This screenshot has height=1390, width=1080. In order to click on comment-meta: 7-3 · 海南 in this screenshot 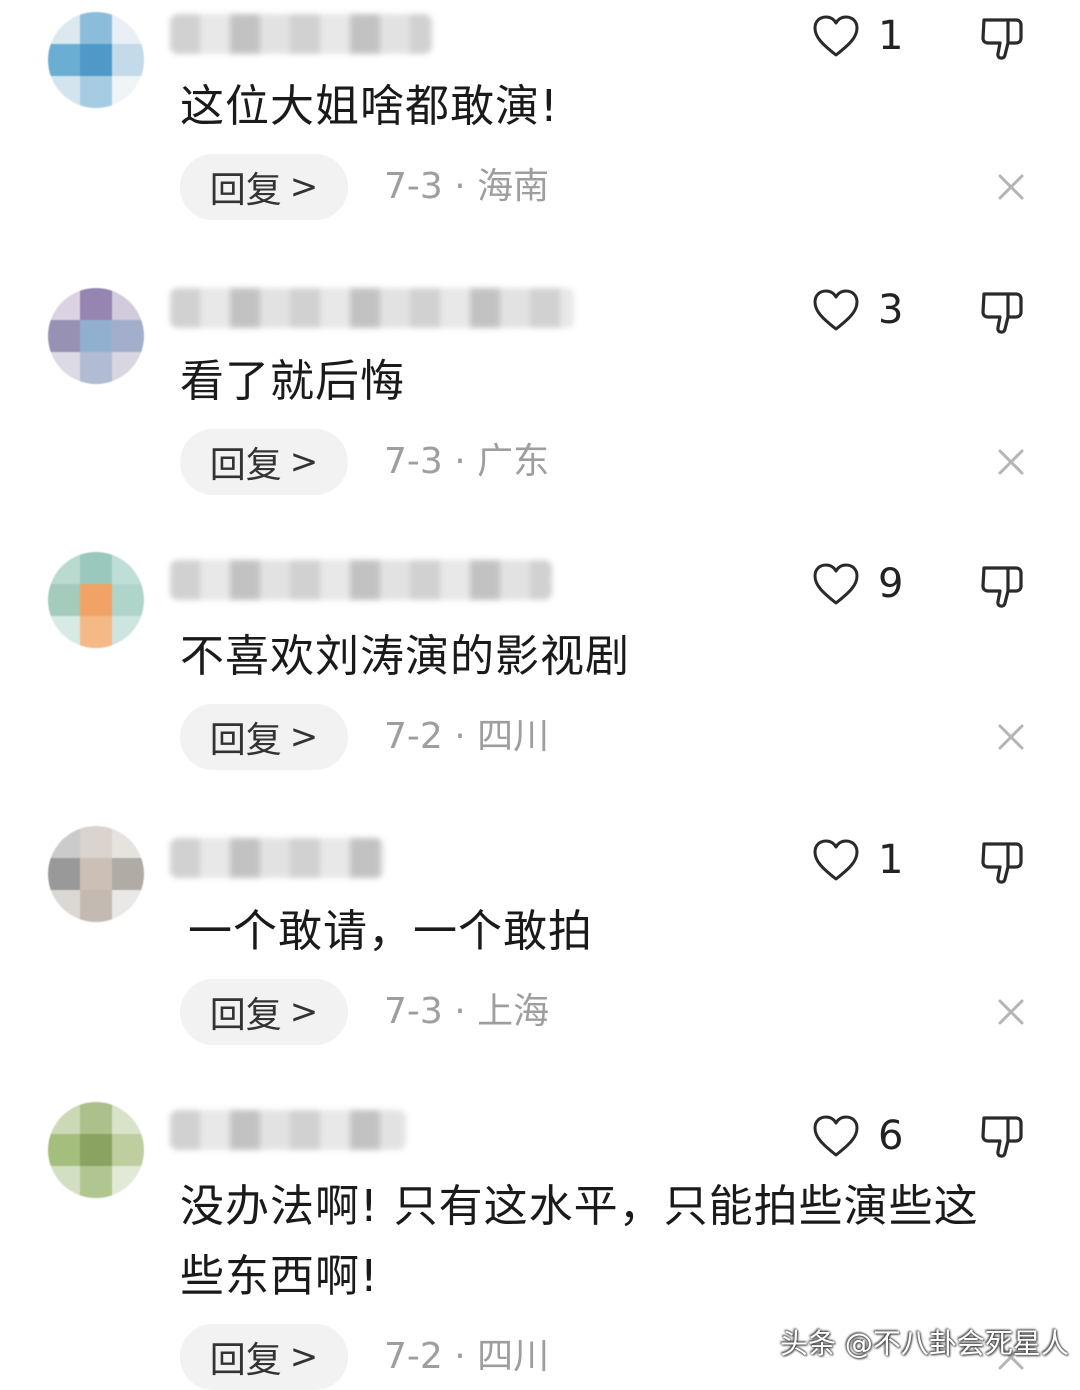, I will do `click(466, 187)`.